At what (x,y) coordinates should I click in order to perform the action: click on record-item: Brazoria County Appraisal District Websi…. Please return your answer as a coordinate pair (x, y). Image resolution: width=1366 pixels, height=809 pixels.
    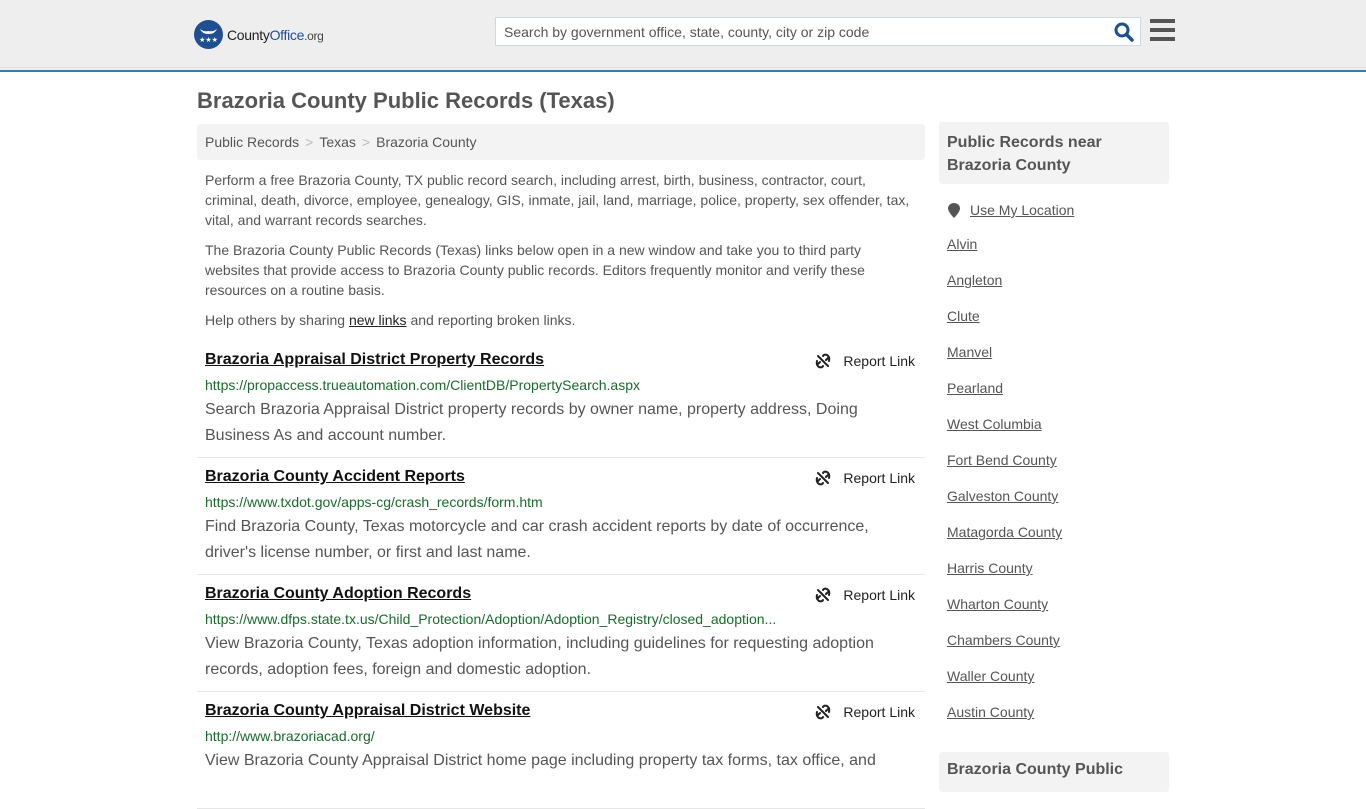
    Looking at the image, I should click on (561, 750).